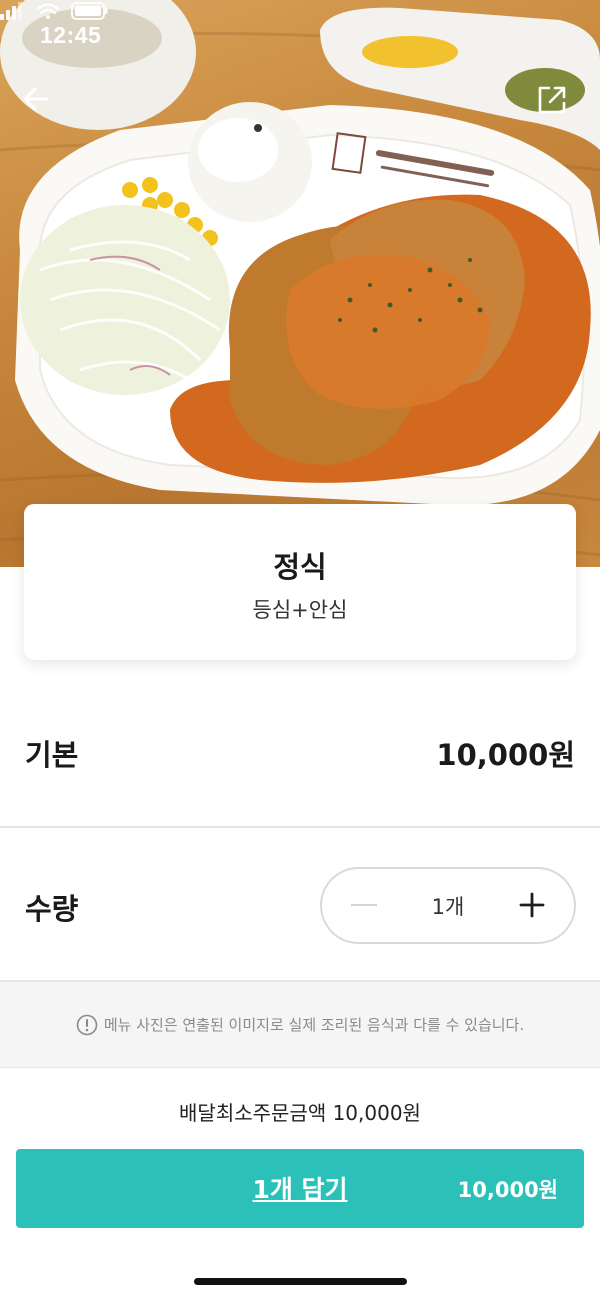 The height and width of the screenshot is (1299, 600). I want to click on arrow-left-icon, so click(36, 99).